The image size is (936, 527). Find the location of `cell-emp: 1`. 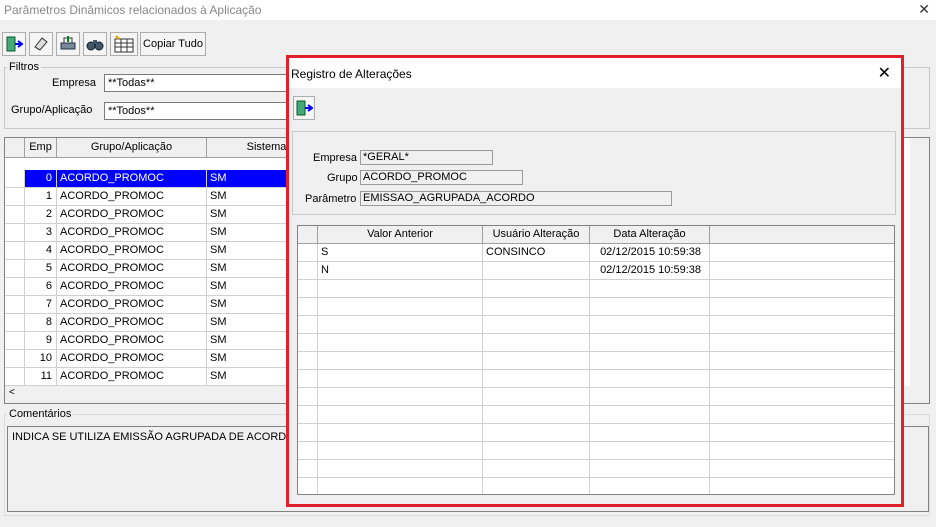

cell-emp: 1 is located at coordinates (41, 197).